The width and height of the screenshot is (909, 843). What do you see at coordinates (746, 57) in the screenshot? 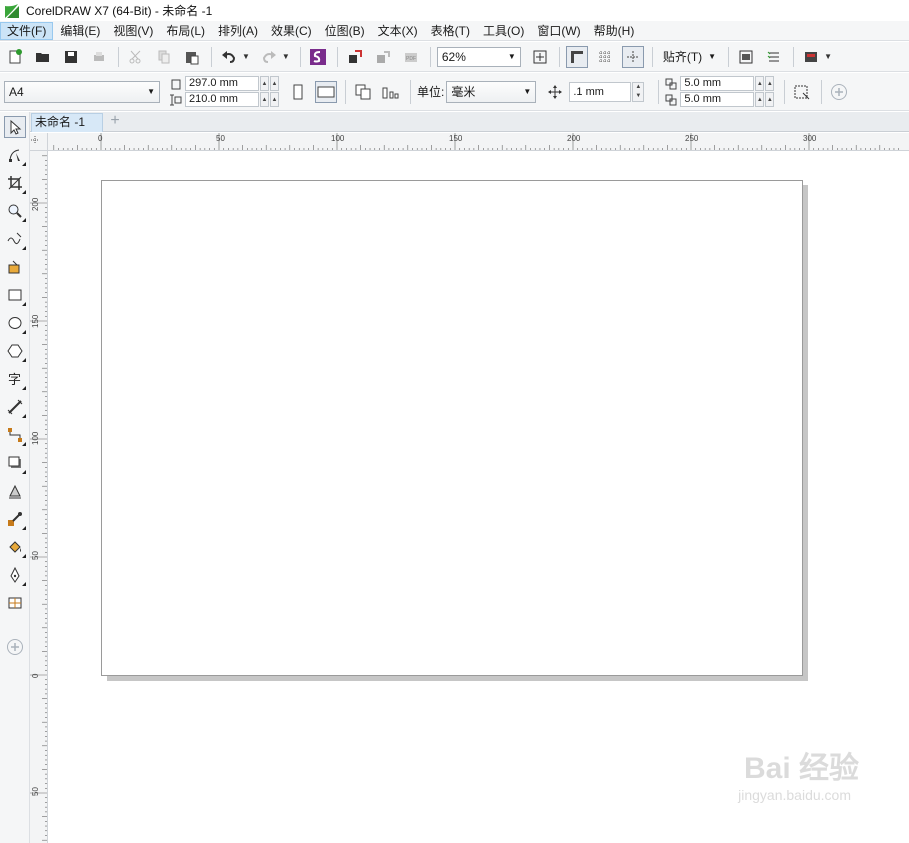
I see `application-launcher-button` at bounding box center [746, 57].